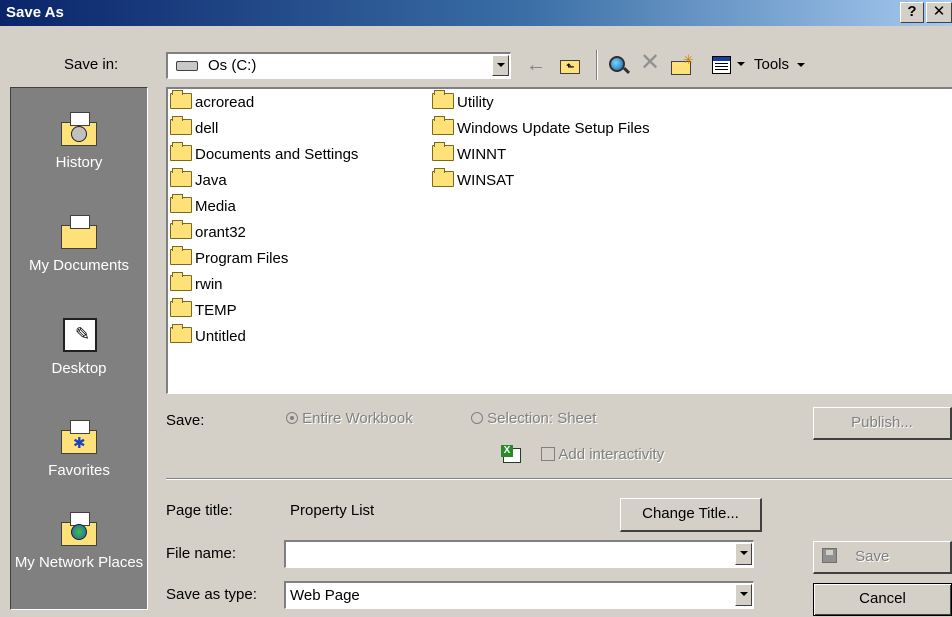  Describe the element at coordinates (325, 595) in the screenshot. I see `save-as-type-value: Web Page` at that location.